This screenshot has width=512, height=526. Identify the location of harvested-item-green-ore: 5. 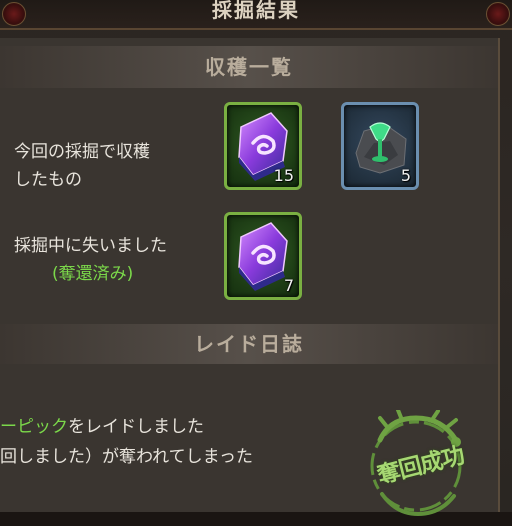
(380, 146).